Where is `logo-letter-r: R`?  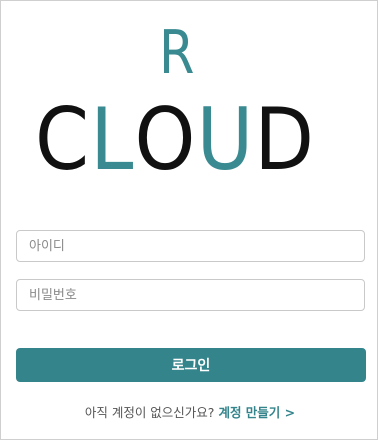 logo-letter-r: R is located at coordinates (177, 53).